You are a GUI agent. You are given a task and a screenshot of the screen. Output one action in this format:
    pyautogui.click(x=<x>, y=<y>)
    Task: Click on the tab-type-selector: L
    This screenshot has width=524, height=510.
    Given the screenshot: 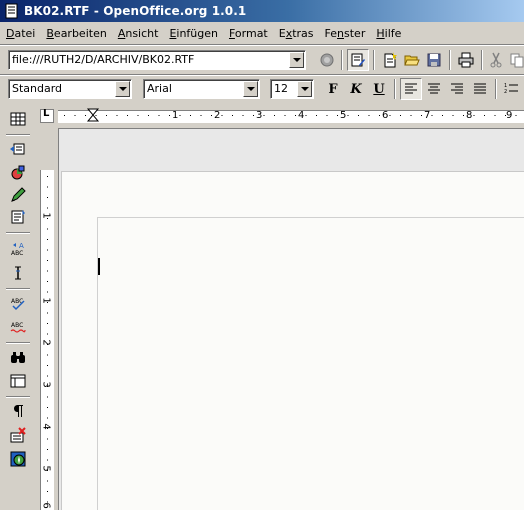 What is the action you would take?
    pyautogui.click(x=47, y=116)
    